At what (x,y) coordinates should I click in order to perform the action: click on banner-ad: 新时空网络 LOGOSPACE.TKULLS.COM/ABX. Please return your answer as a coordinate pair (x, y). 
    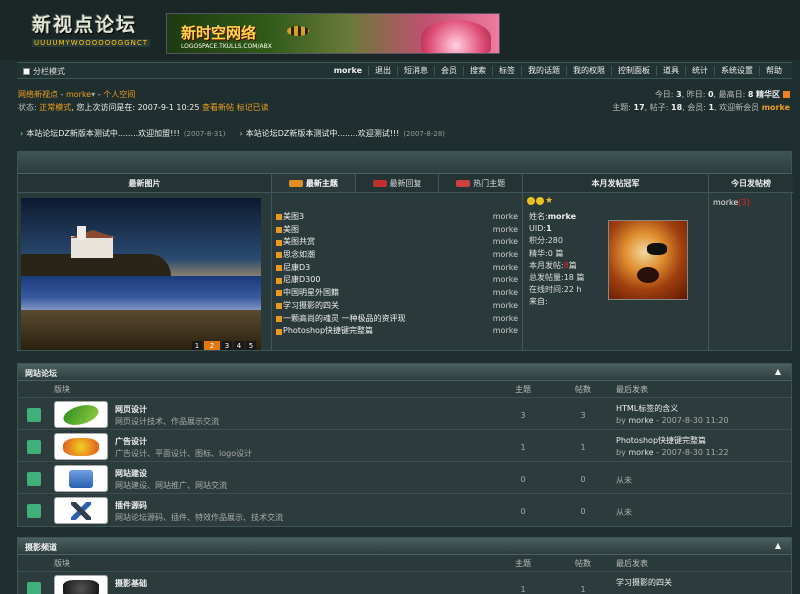
    Looking at the image, I should click on (333, 33).